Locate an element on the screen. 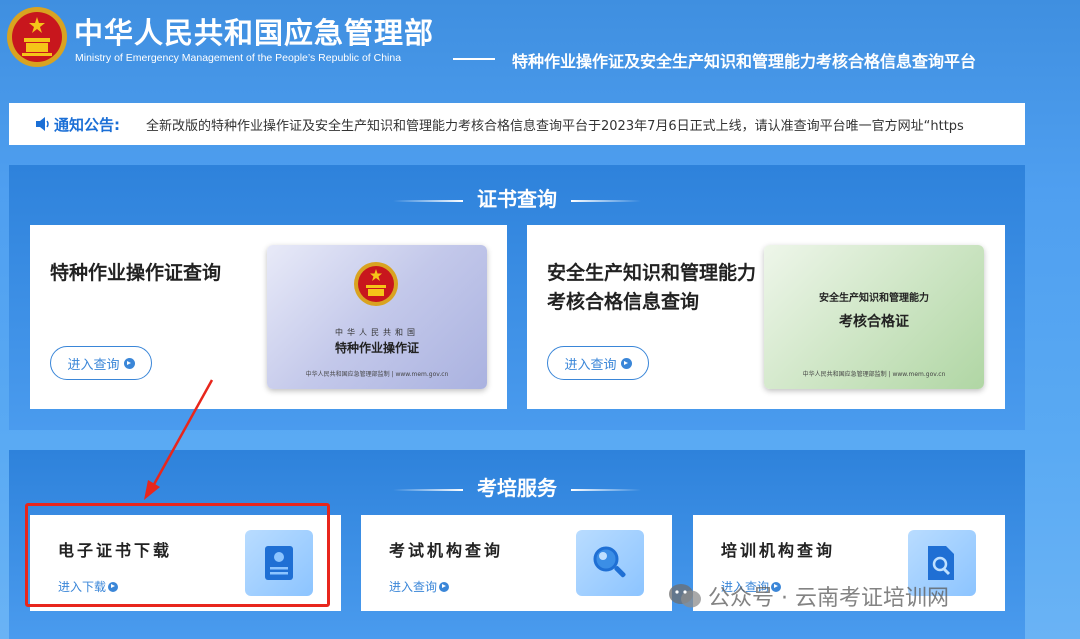  cert-query-title: 证书查询 is located at coordinates (517, 199).